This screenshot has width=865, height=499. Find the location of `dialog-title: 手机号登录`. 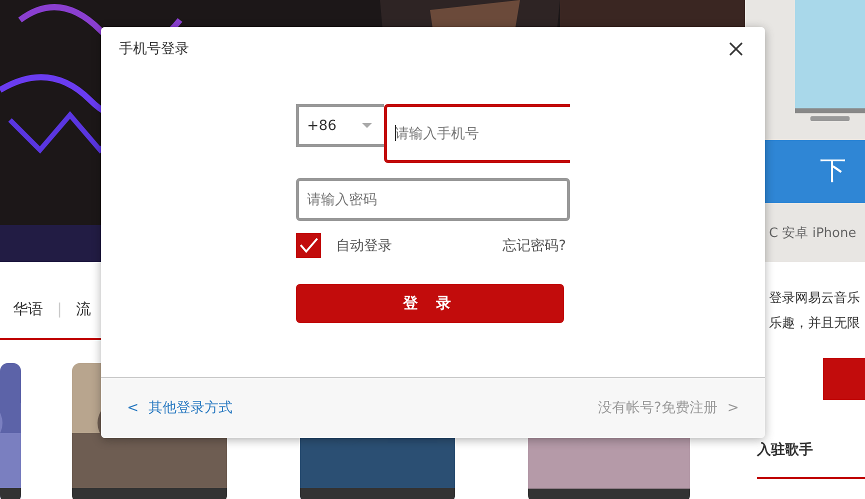

dialog-title: 手机号登录 is located at coordinates (154, 49).